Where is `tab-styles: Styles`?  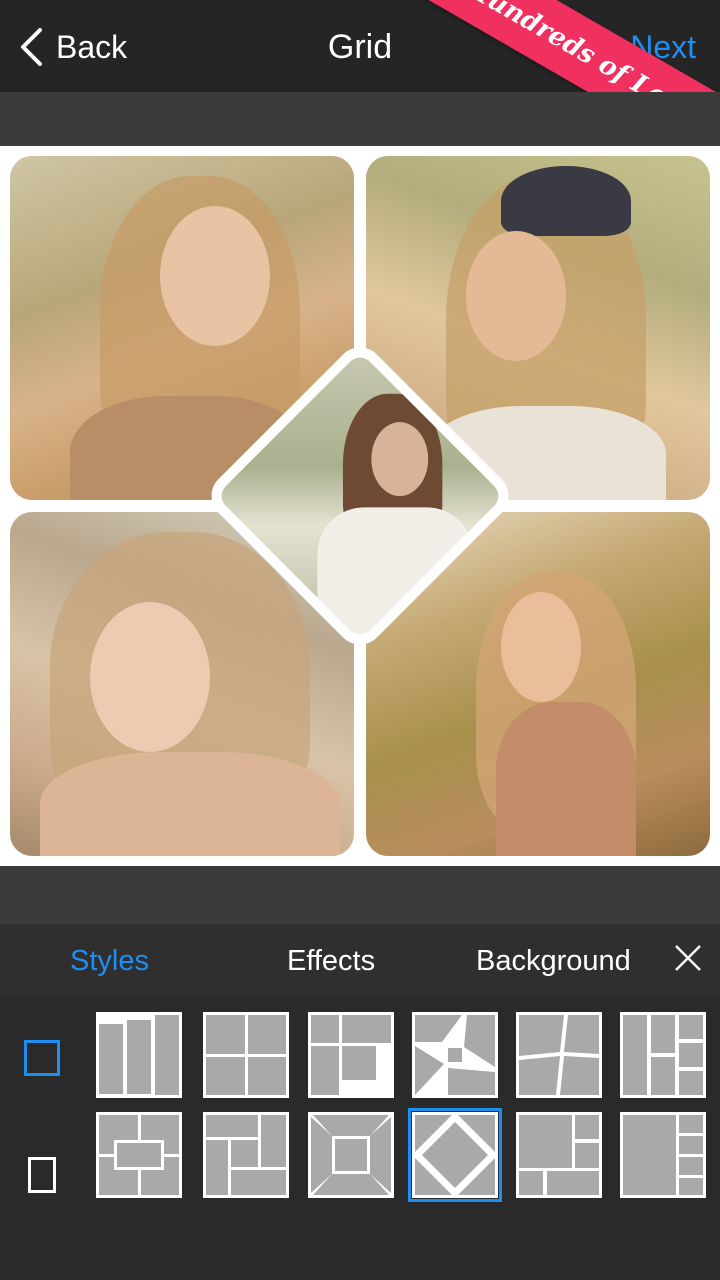
tab-styles: Styles is located at coordinates (109, 960).